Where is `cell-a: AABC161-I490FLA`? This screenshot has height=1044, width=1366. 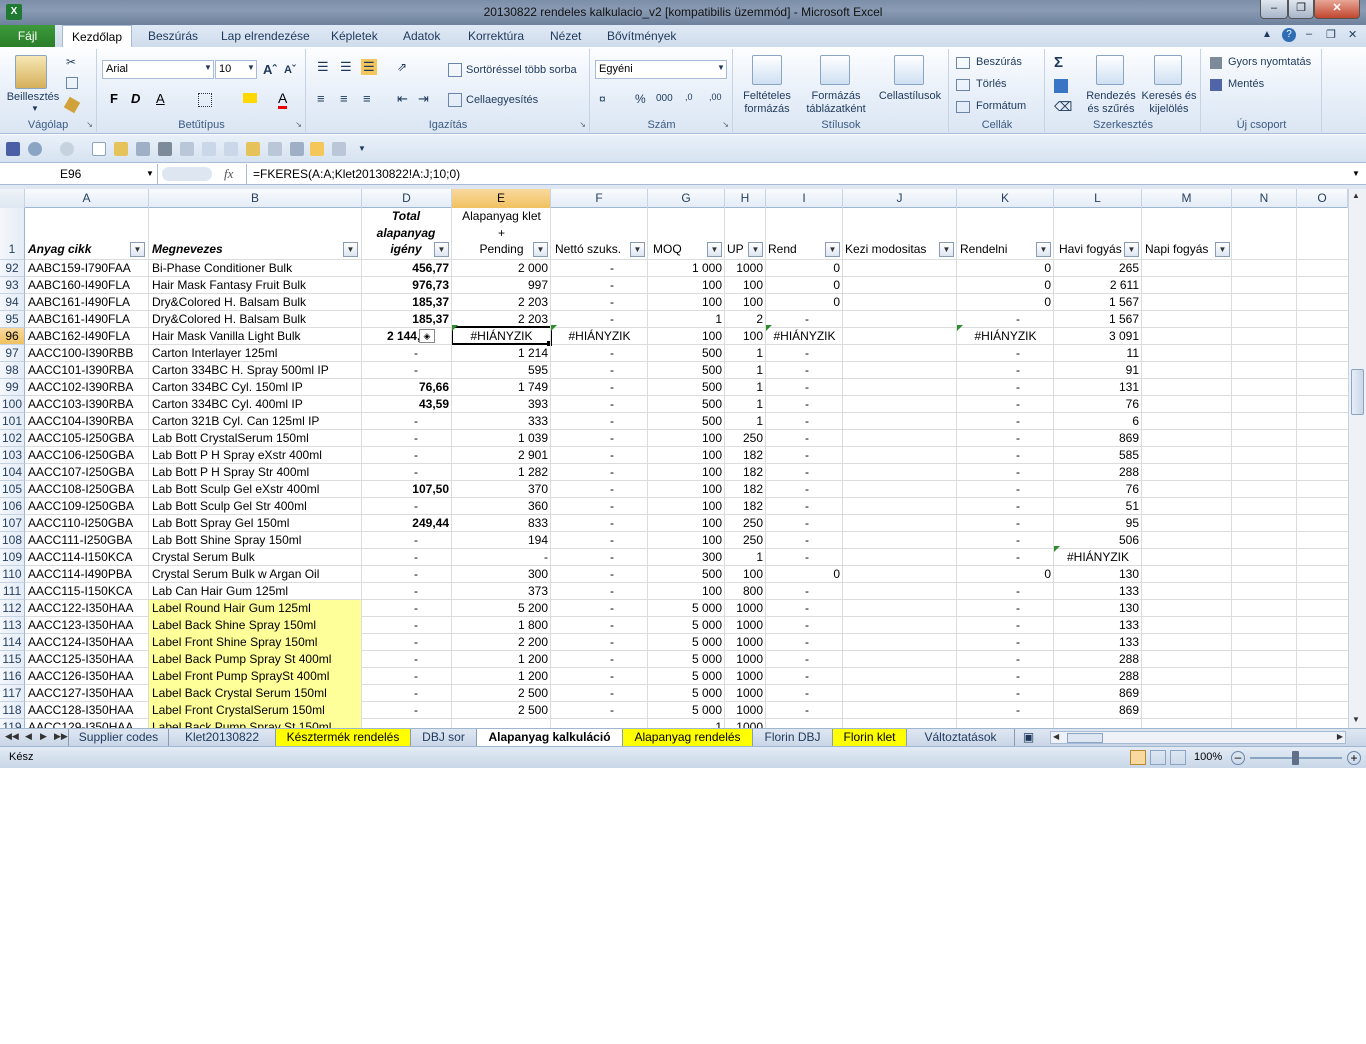 cell-a: AABC161-I490FLA is located at coordinates (87, 302).